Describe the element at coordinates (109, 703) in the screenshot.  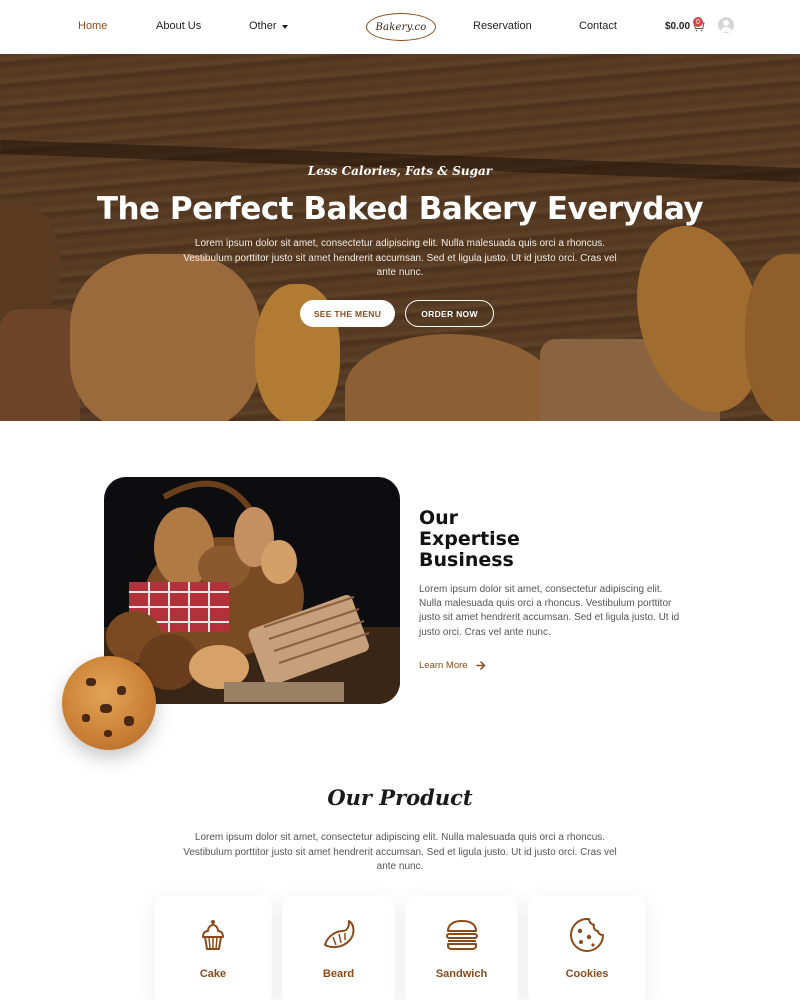
I see `cookie-image` at that location.